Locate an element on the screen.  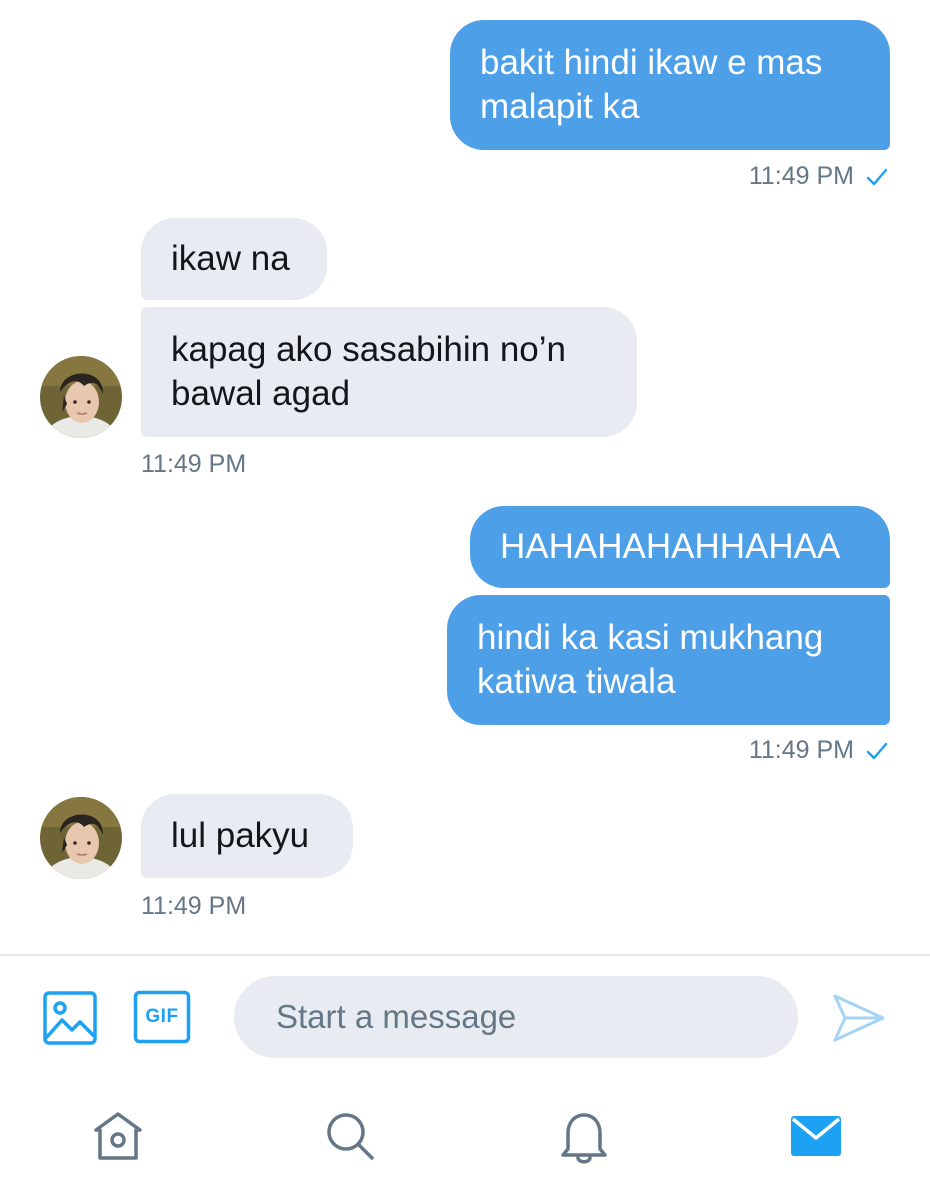
bell-icon is located at coordinates (584, 1136).